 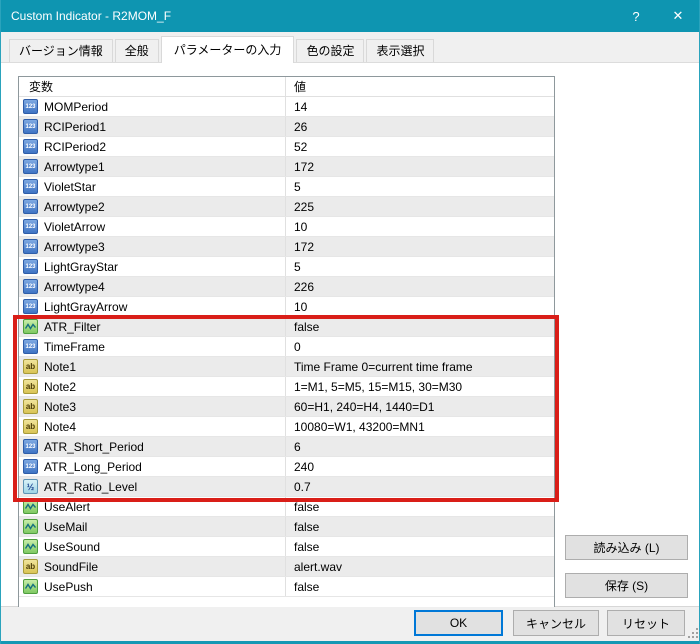 I want to click on param-name: Arrowtype4, so click(x=74, y=286).